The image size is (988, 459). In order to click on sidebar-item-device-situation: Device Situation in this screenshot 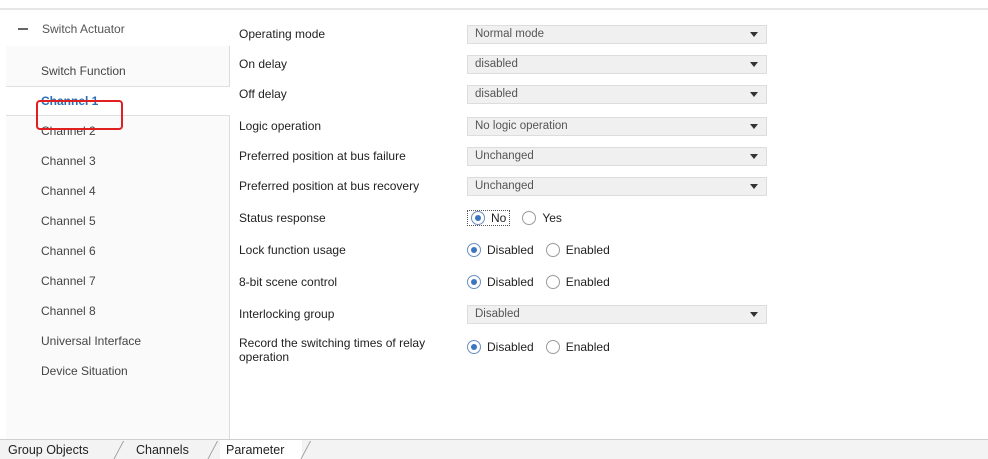, I will do `click(118, 371)`.